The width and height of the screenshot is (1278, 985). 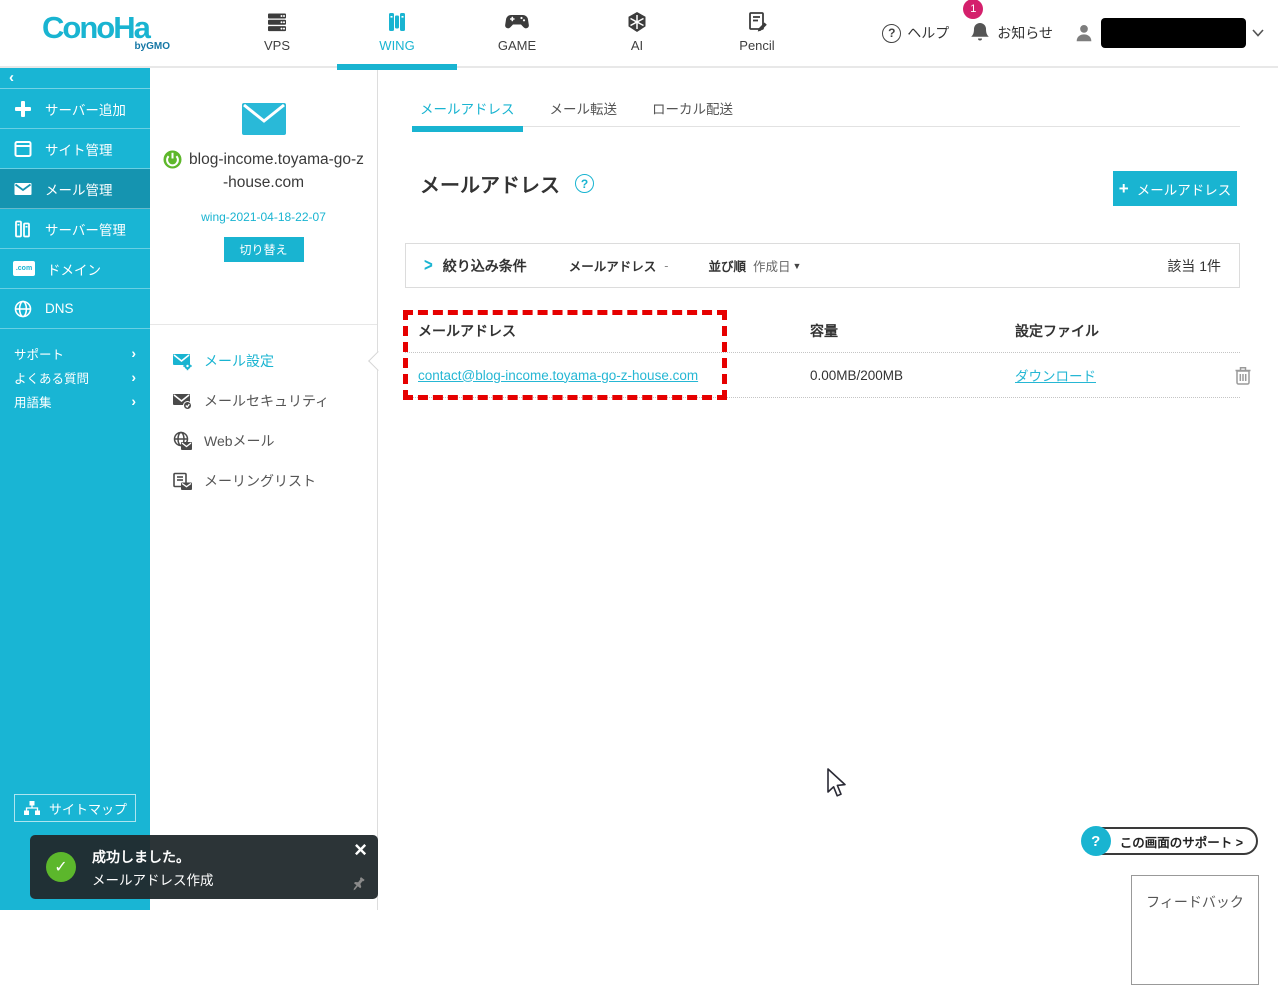 What do you see at coordinates (836, 782) in the screenshot?
I see `mouse-cursor` at bounding box center [836, 782].